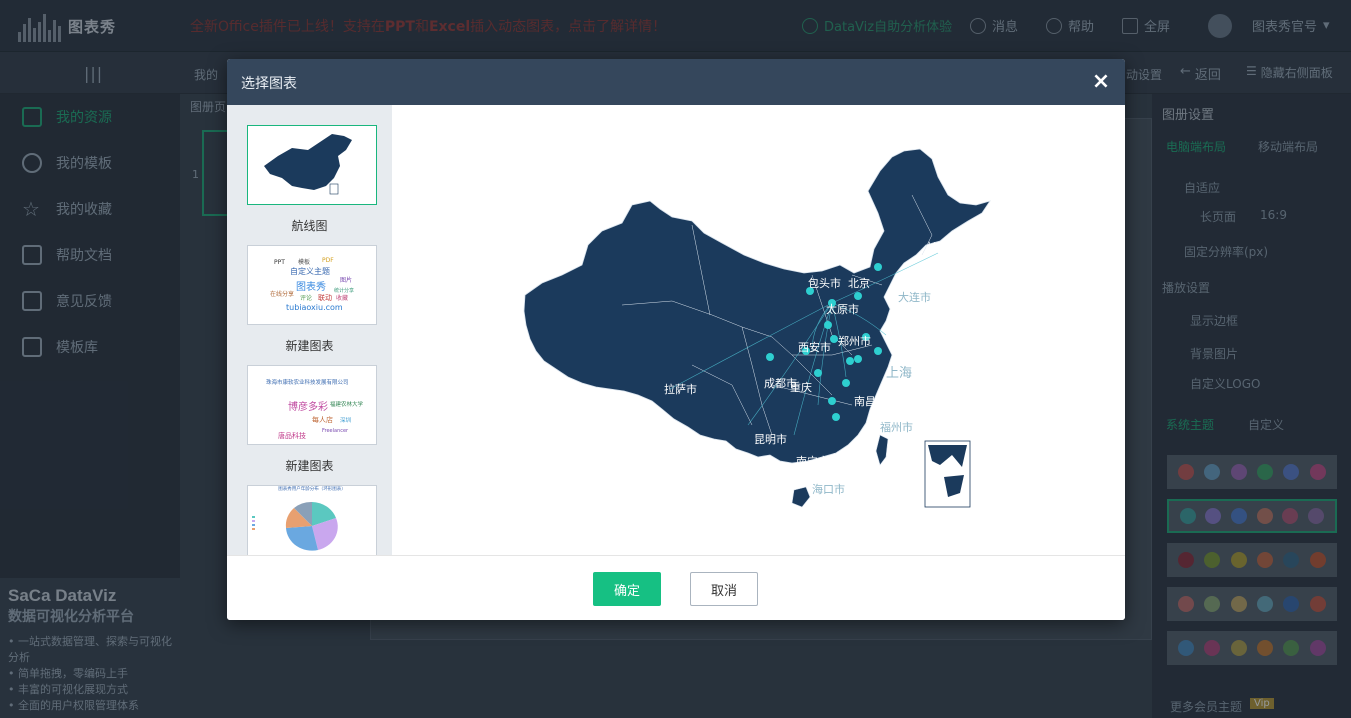  What do you see at coordinates (842, 309) in the screenshot?
I see `city-label: 太原市` at bounding box center [842, 309].